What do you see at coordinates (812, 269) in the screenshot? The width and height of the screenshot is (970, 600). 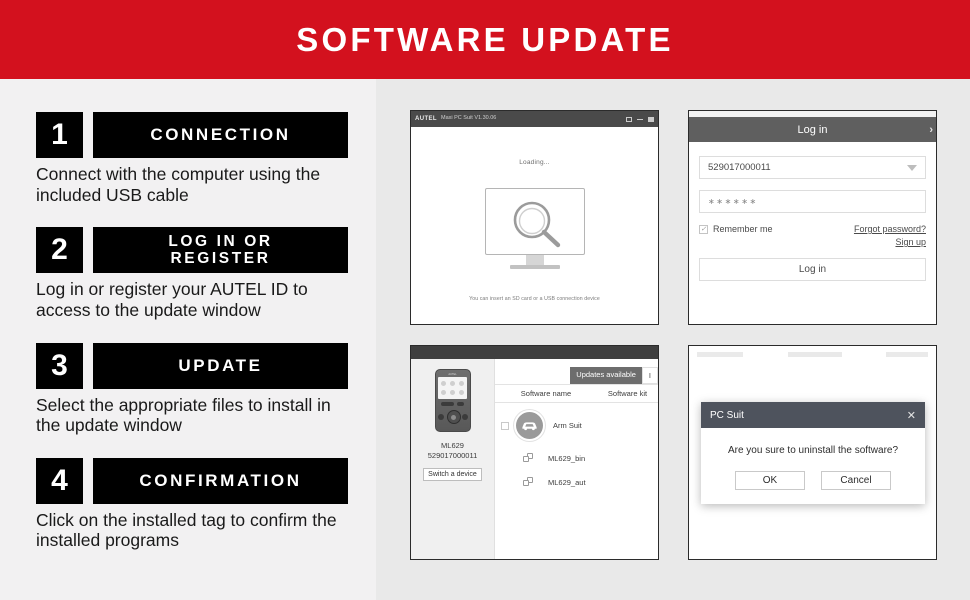 I see `login-button: Log in` at bounding box center [812, 269].